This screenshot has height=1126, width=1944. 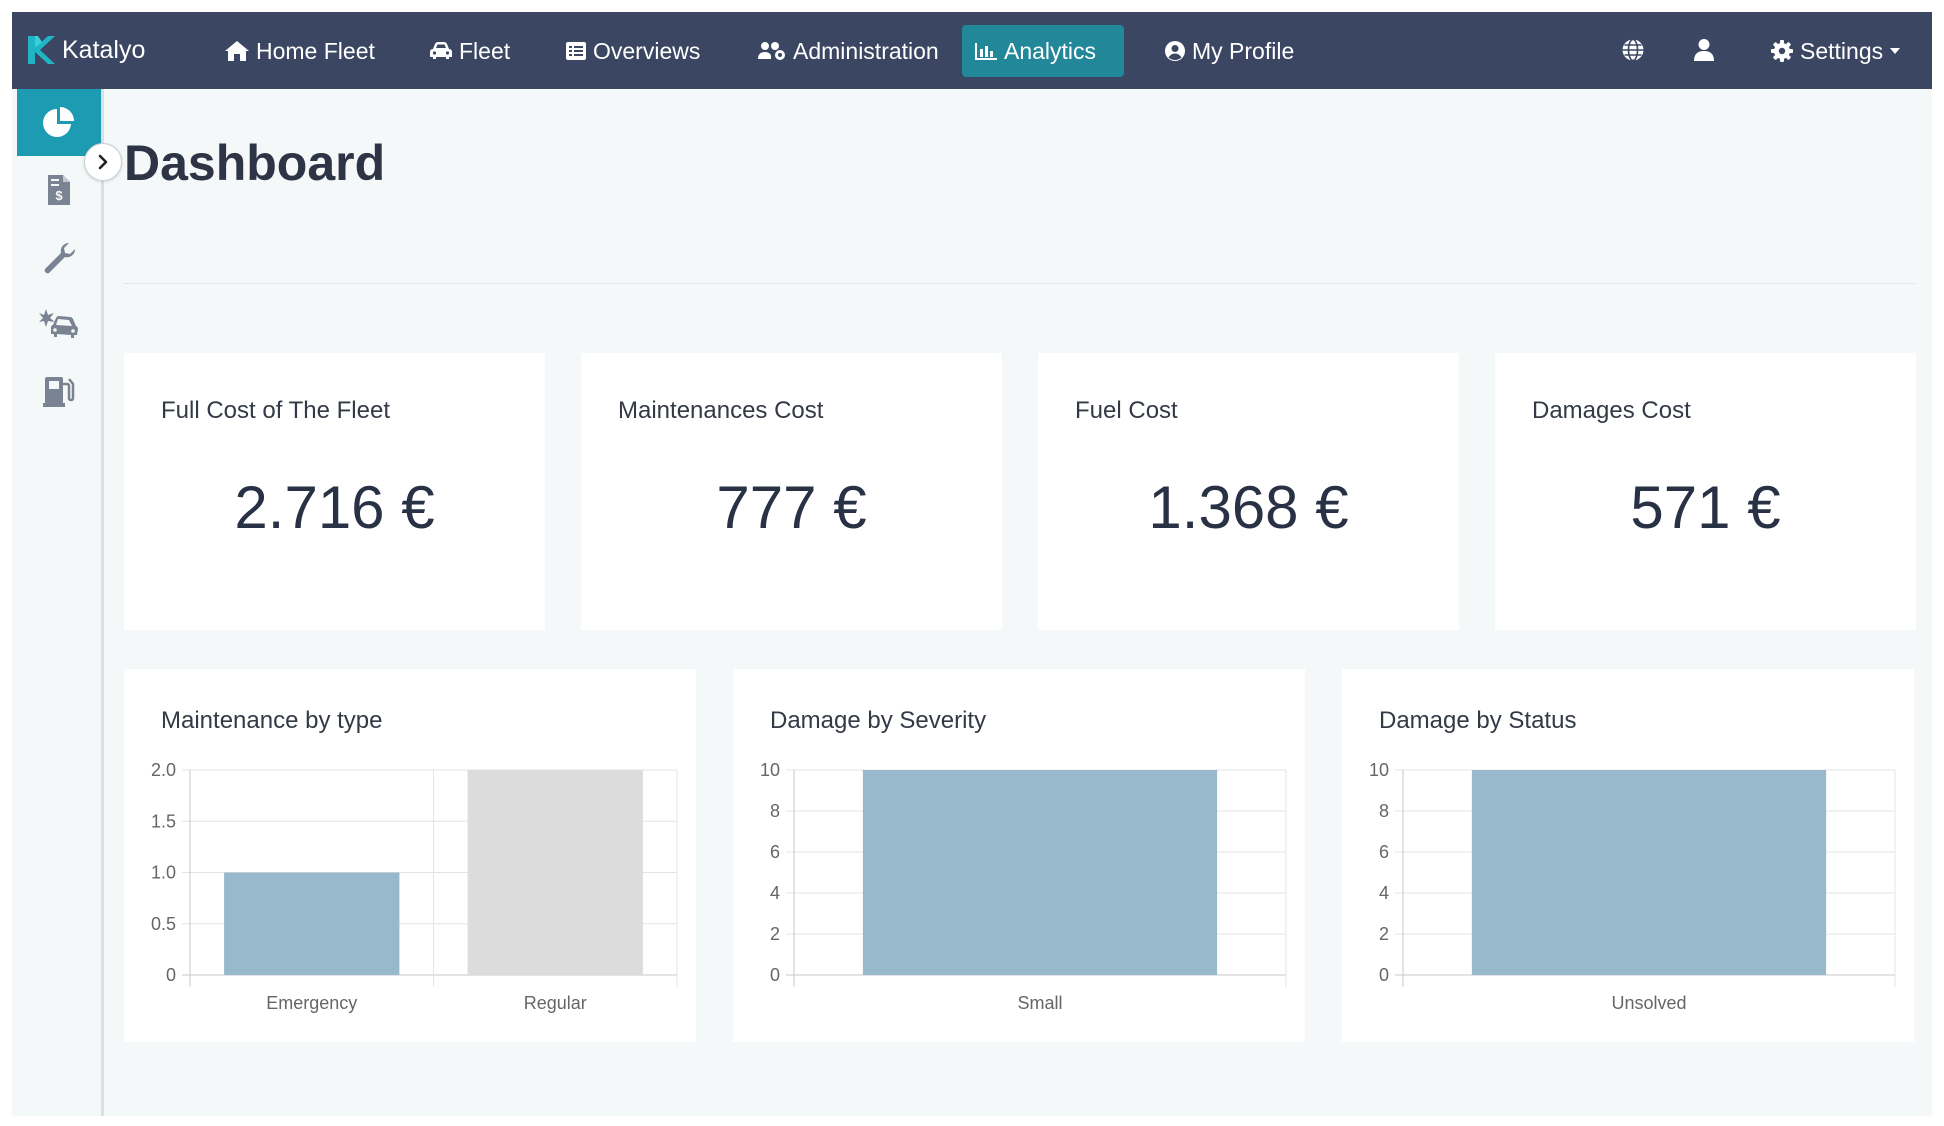 What do you see at coordinates (1040, 872) in the screenshot?
I see `bar-small` at bounding box center [1040, 872].